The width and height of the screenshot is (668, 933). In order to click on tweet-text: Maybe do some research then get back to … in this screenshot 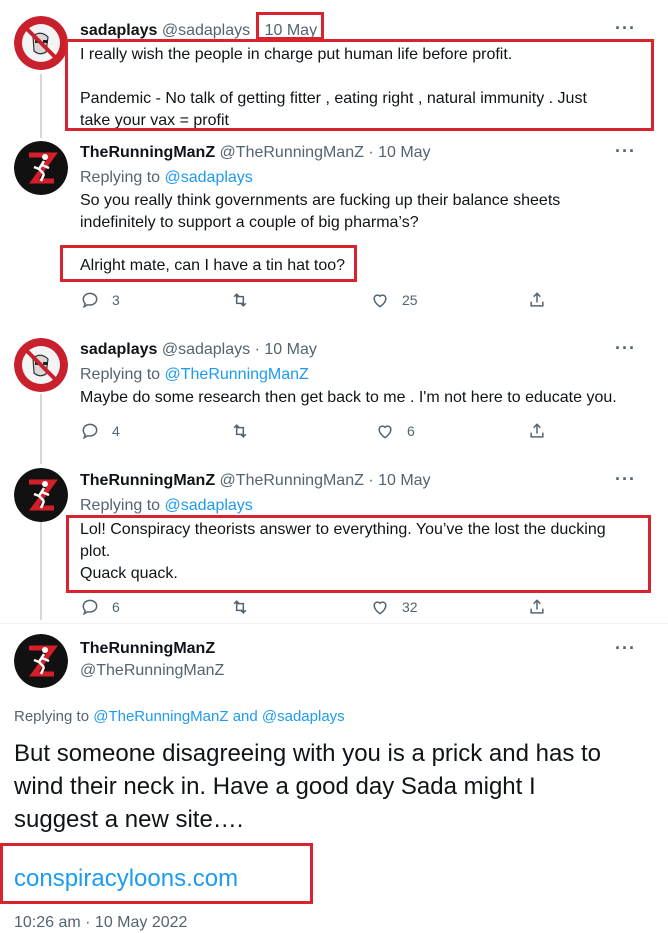, I will do `click(348, 398)`.